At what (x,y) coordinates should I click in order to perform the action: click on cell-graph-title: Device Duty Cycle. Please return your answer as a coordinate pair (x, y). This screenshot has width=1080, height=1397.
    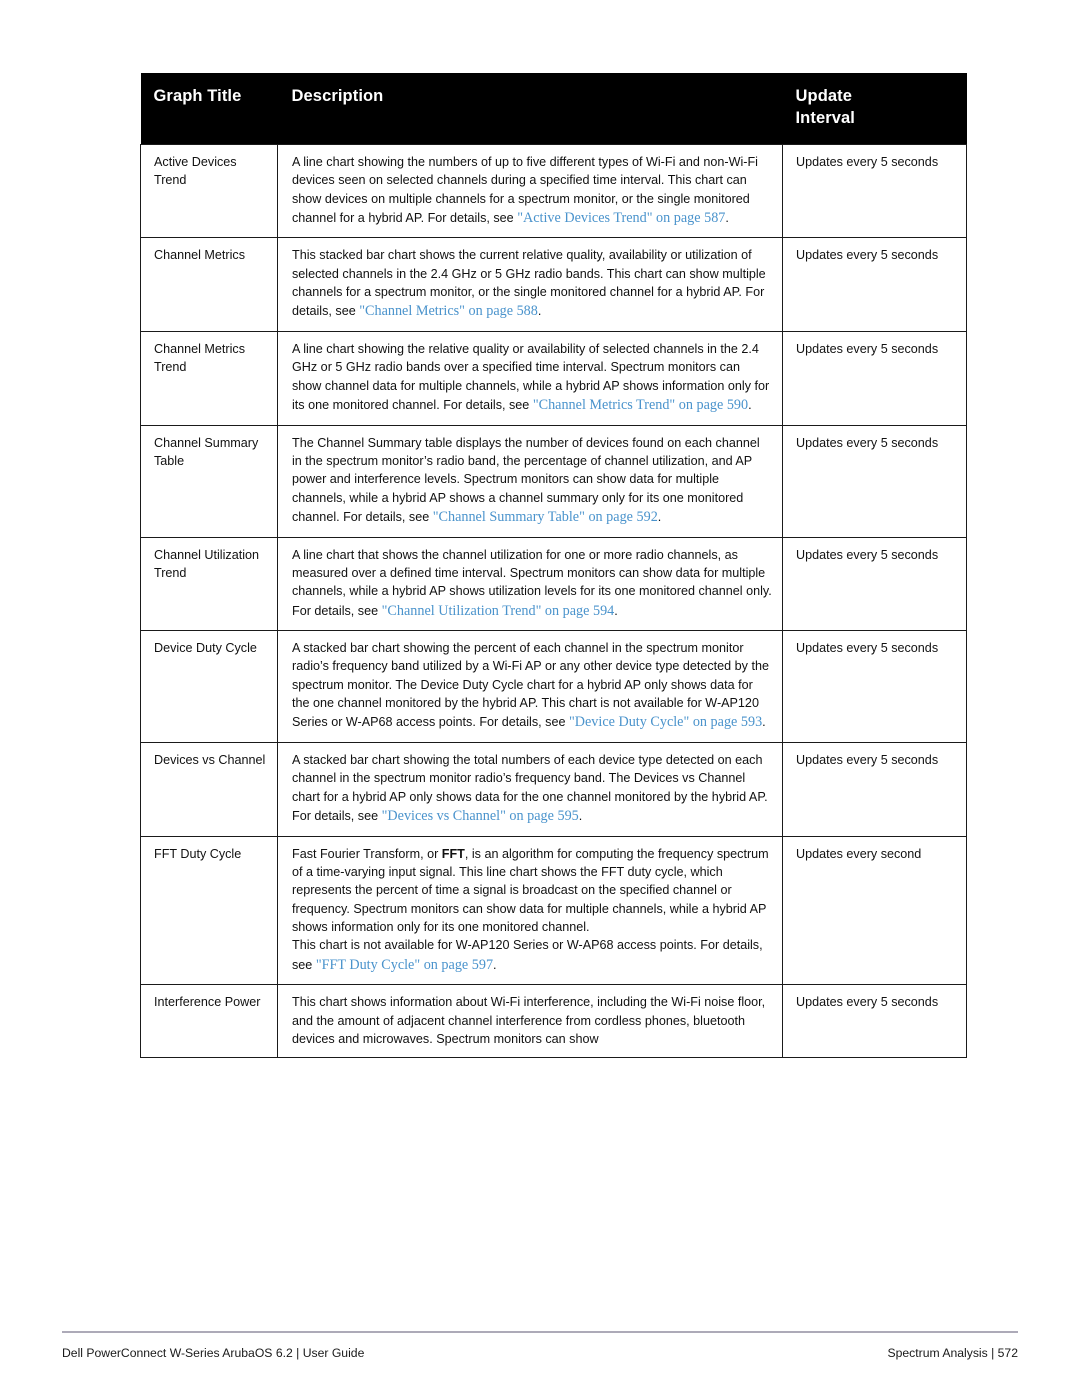
    Looking at the image, I should click on (209, 687).